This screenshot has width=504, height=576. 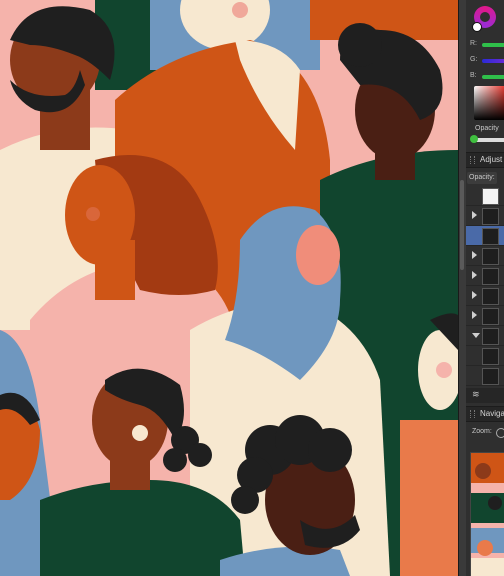 What do you see at coordinates (462, 225) in the screenshot?
I see `splitter-handle` at bounding box center [462, 225].